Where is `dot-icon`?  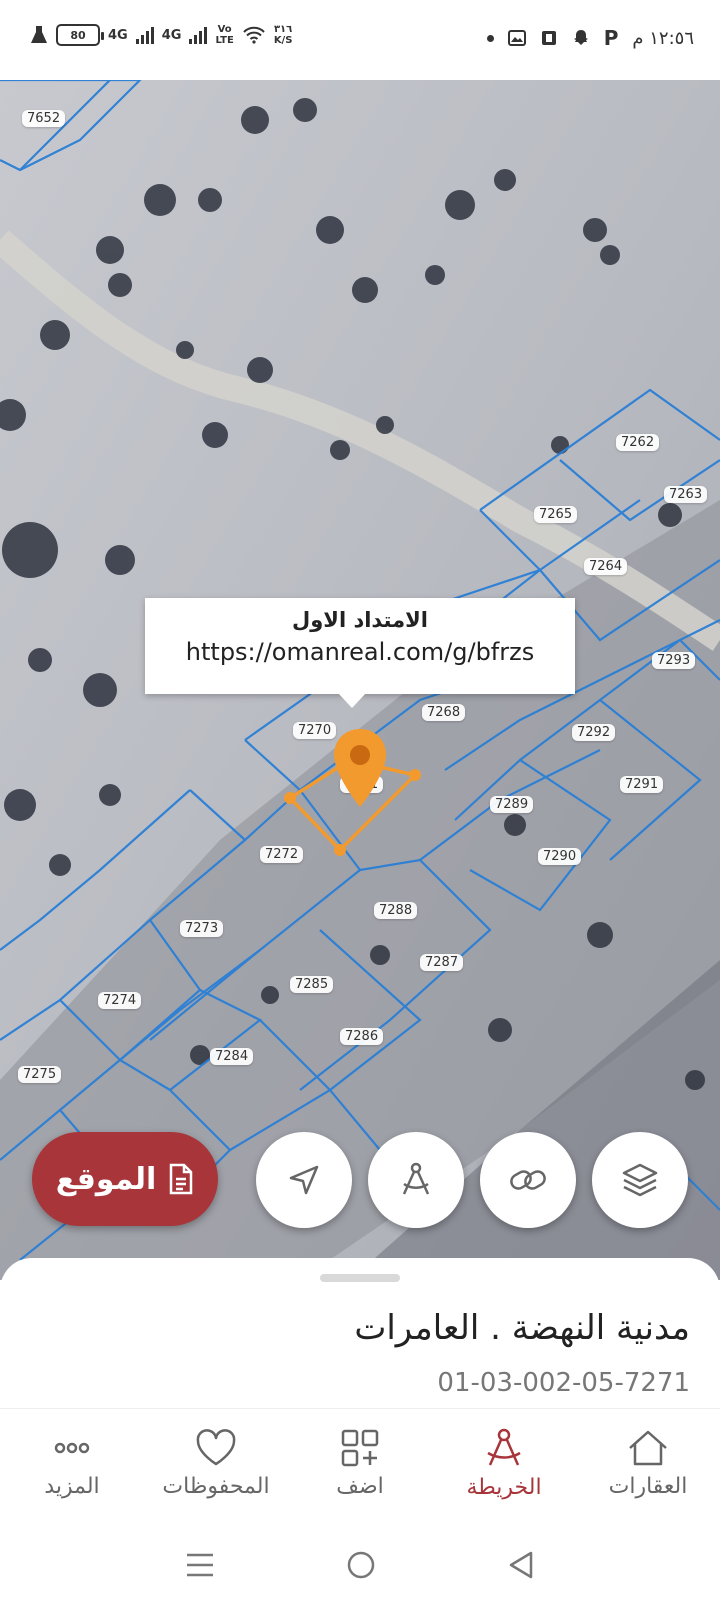 dot-icon is located at coordinates (490, 38).